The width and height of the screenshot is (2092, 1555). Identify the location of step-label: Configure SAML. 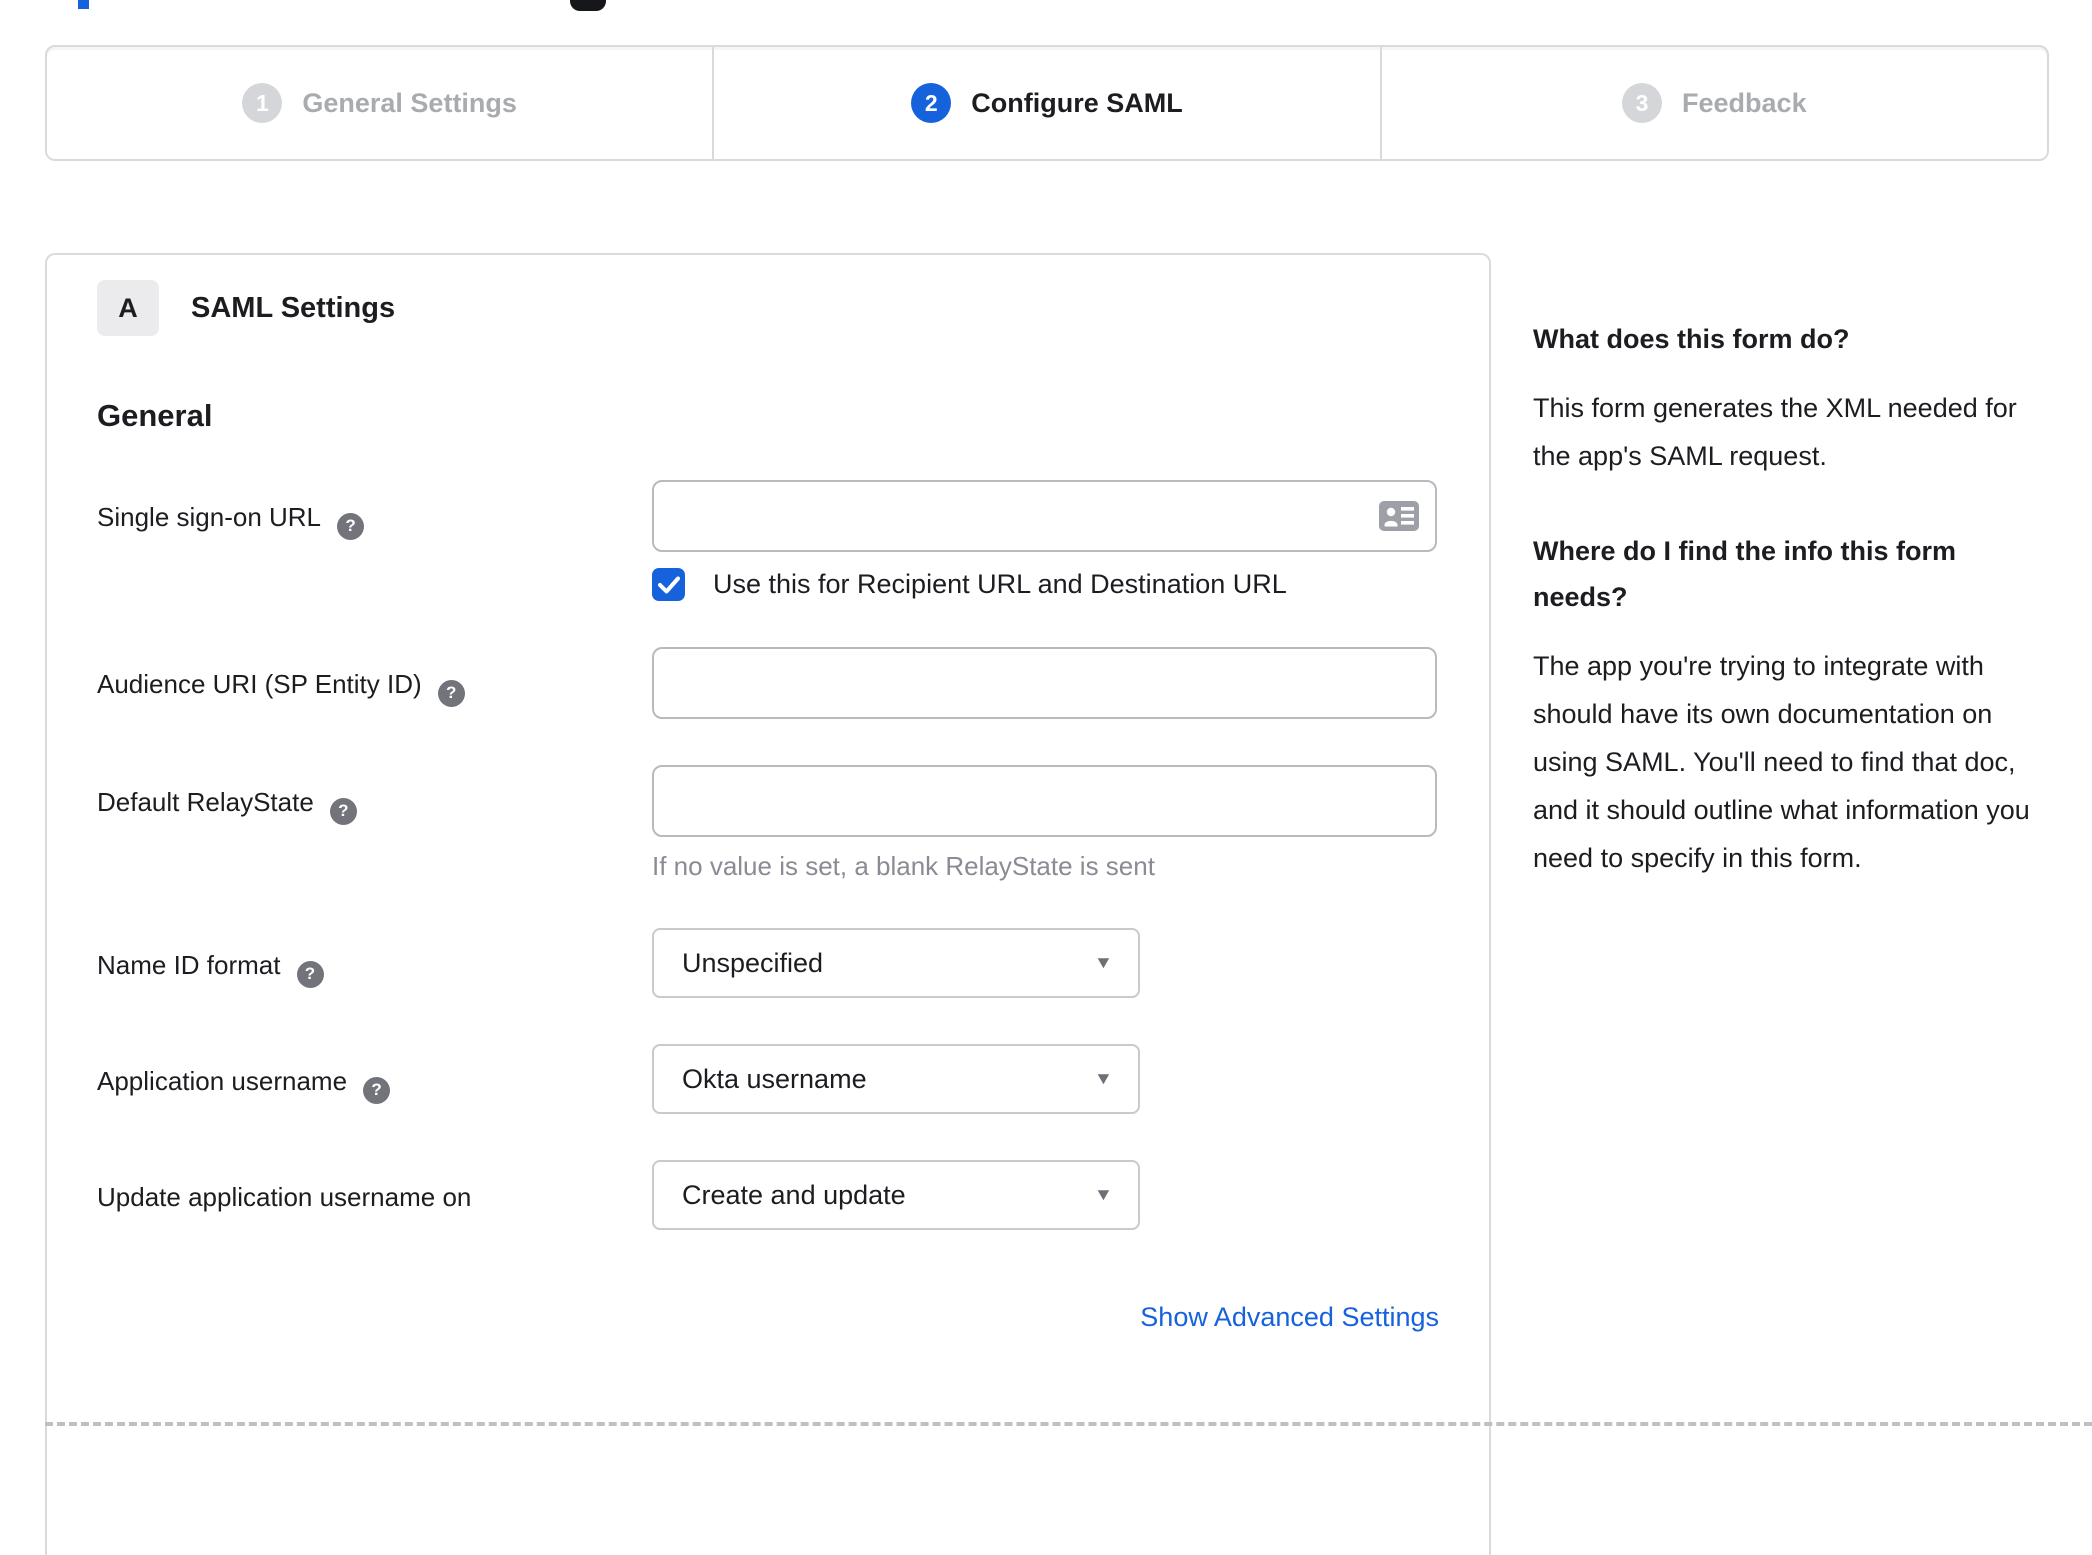
(1076, 103).